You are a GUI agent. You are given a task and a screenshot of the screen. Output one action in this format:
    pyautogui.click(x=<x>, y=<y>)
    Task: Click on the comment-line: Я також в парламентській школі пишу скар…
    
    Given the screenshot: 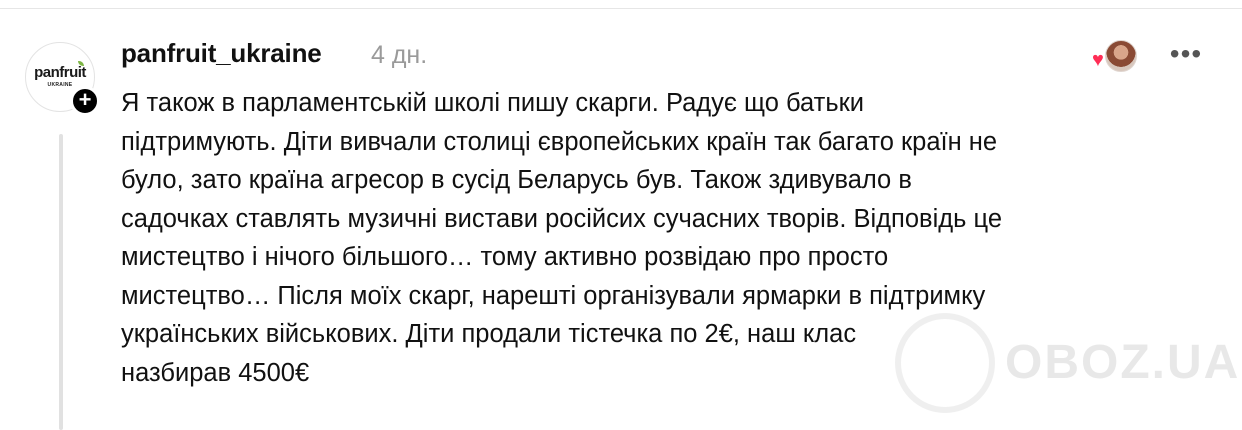 What is the action you would take?
    pyautogui.click(x=492, y=103)
    